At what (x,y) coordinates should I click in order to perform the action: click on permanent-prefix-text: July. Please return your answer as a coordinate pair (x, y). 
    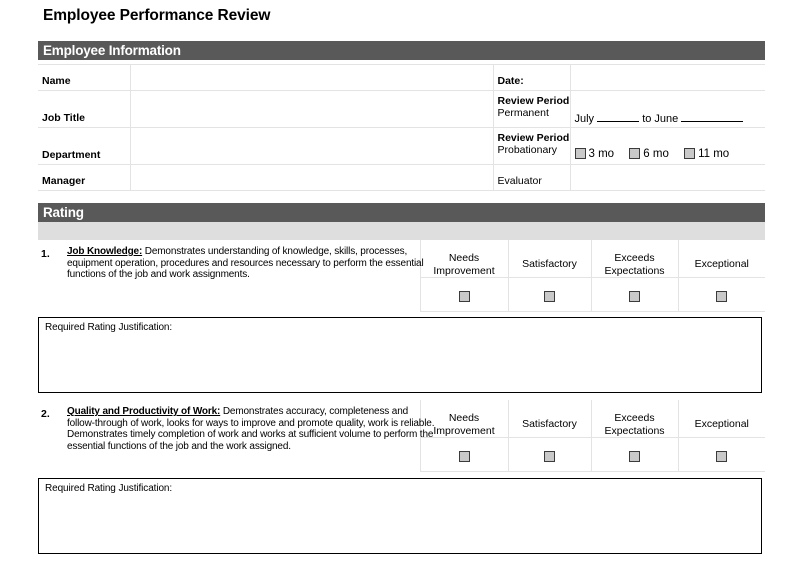
    Looking at the image, I should click on (584, 119).